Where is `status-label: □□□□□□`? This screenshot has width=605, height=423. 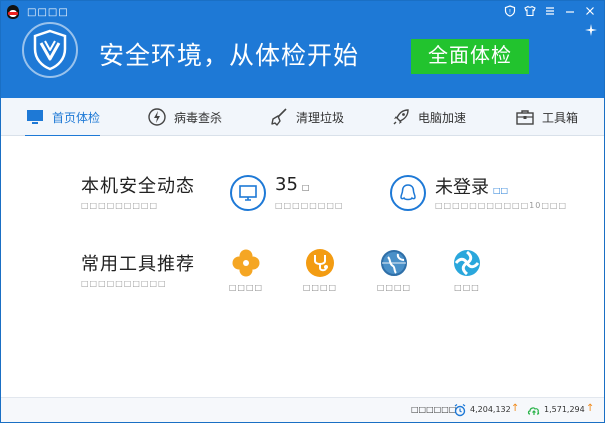 status-label: □□□□□□ is located at coordinates (434, 409).